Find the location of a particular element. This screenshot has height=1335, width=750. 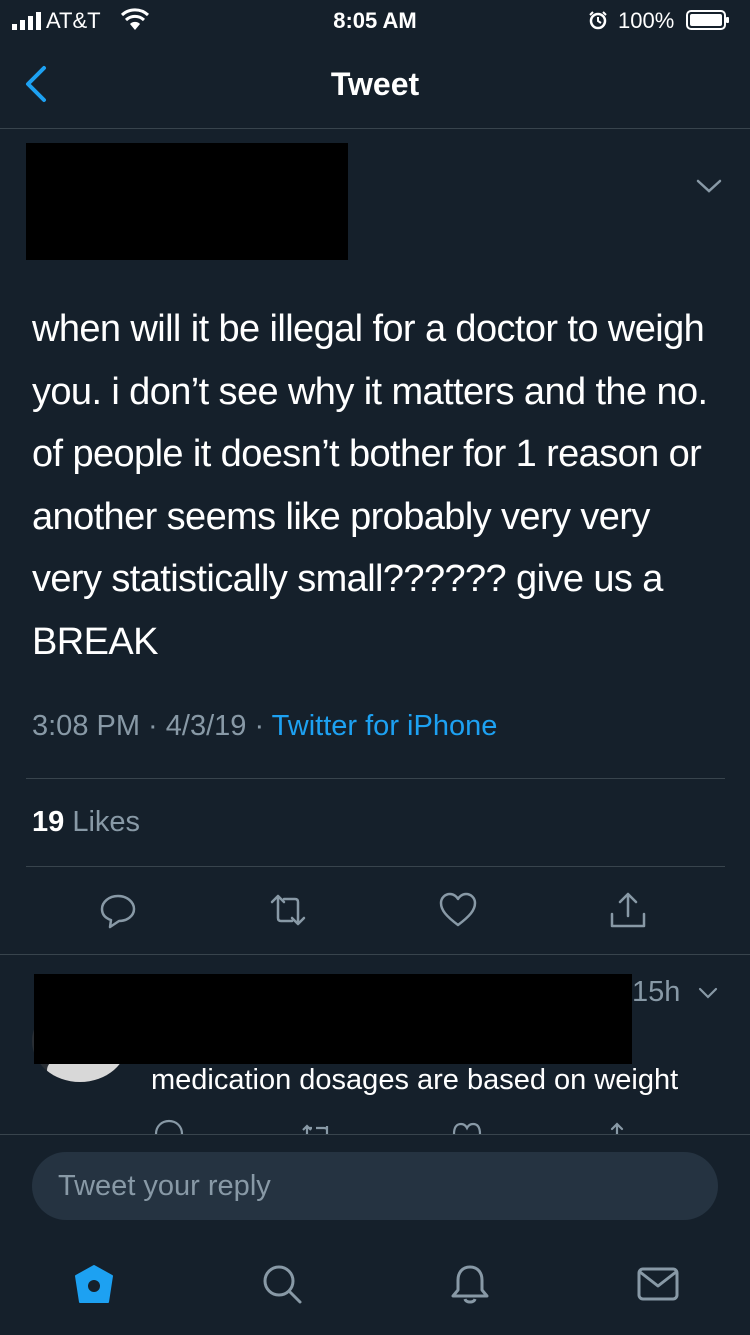

likes-count: 19 Likes is located at coordinates (86, 822).